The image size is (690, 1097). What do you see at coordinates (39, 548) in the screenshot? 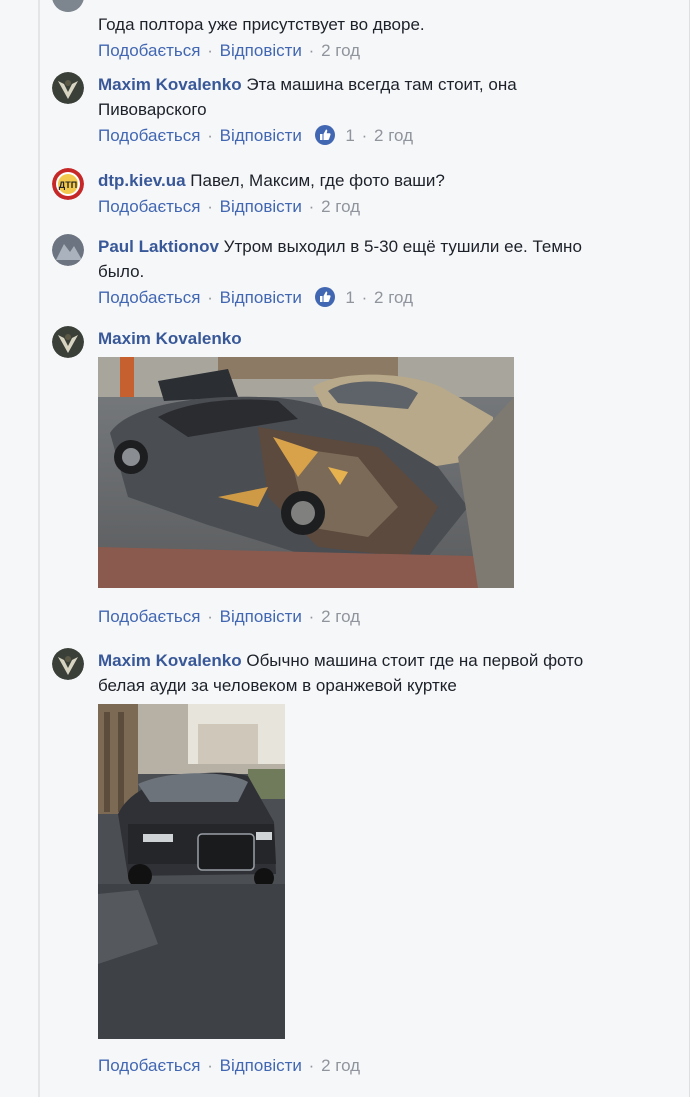
I see `thread-line` at bounding box center [39, 548].